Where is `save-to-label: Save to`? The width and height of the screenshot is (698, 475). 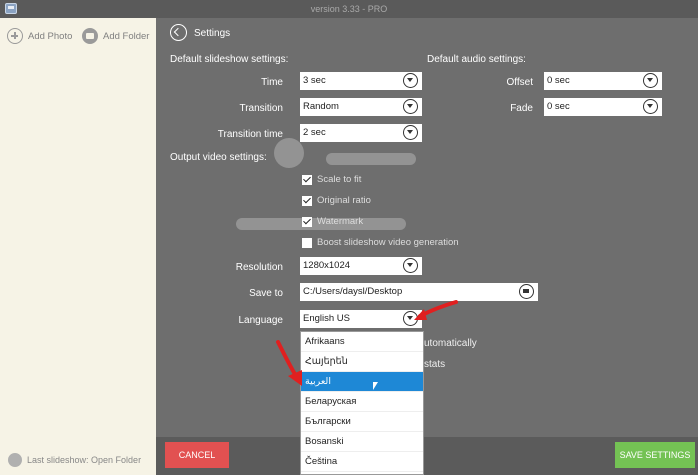 save-to-label: Save to is located at coordinates (266, 293).